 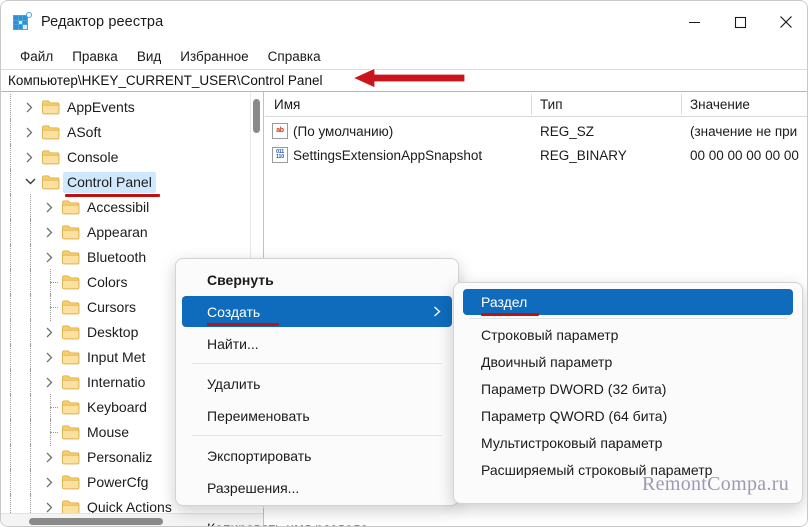 What do you see at coordinates (287, 523) in the screenshot?
I see `ctx-copy-key-name-label: Копировать имя раздела` at bounding box center [287, 523].